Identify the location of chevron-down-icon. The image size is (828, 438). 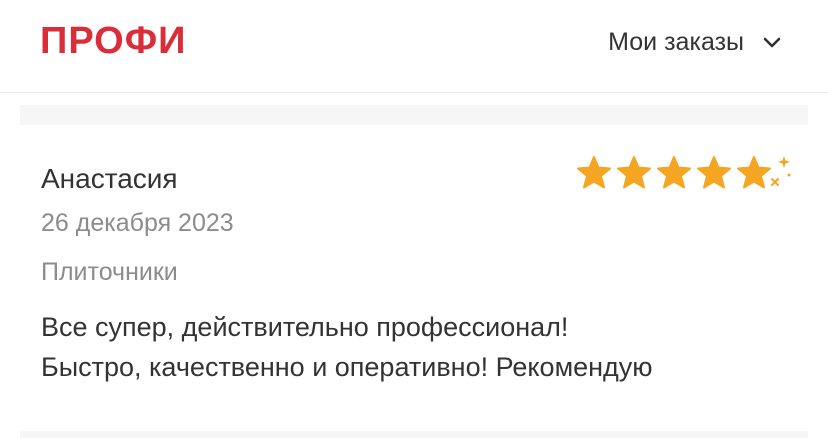
(772, 43).